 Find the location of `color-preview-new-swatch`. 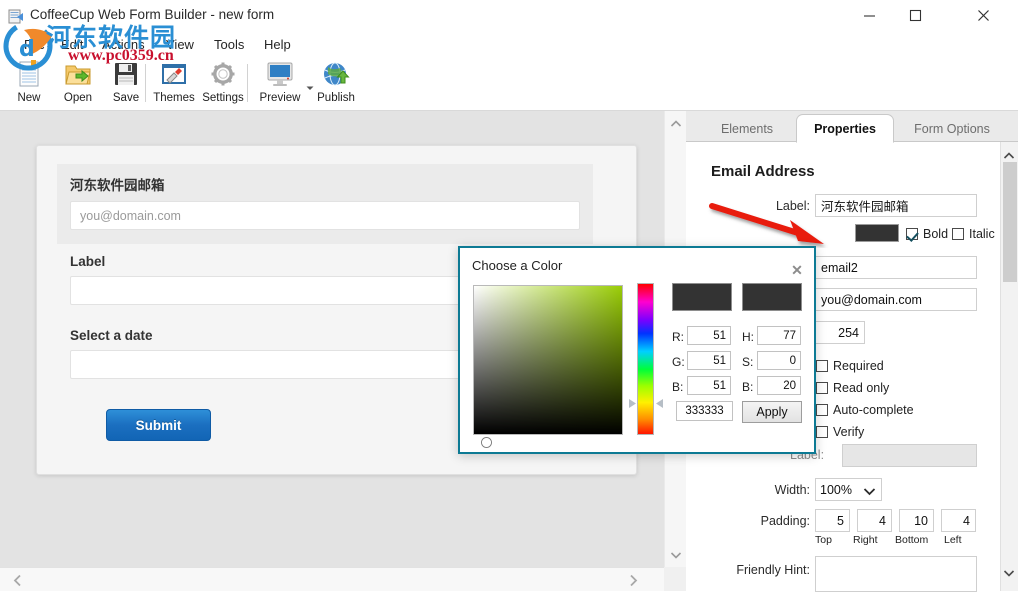

color-preview-new-swatch is located at coordinates (702, 297).